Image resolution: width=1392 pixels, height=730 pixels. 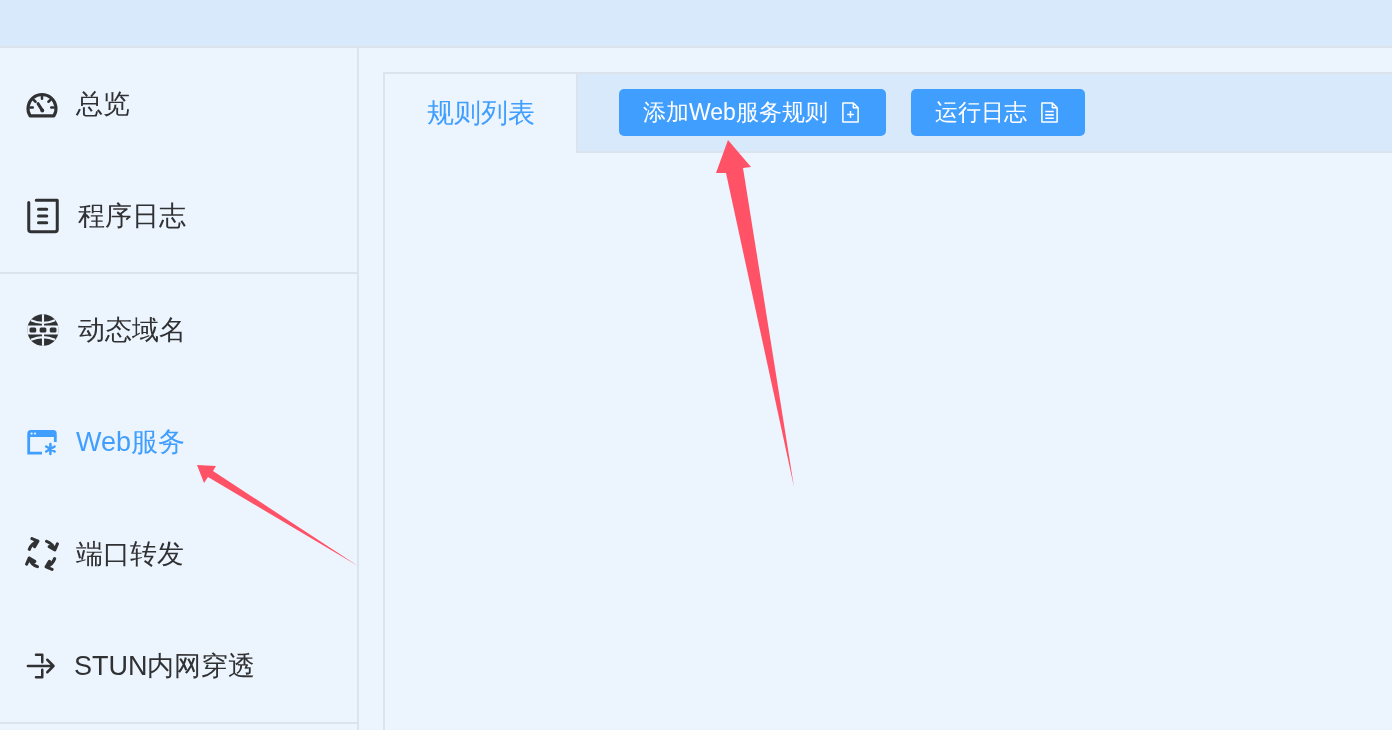 I want to click on sidebar-item: 端口转发, so click(x=178, y=554).